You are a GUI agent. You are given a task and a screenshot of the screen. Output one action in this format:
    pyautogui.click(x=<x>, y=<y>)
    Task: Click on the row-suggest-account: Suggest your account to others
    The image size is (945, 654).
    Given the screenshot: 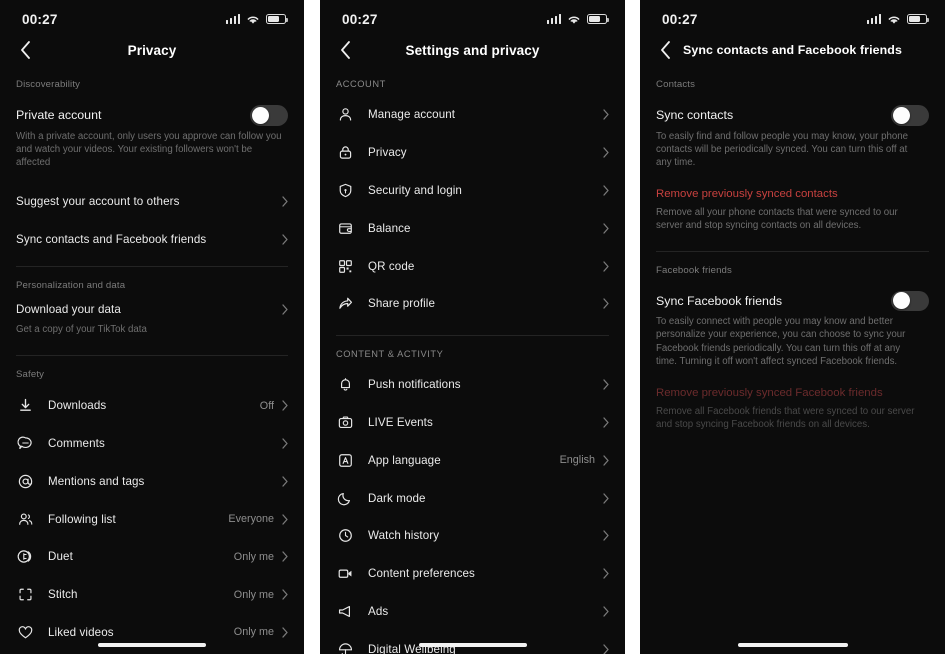 What is the action you would take?
    pyautogui.click(x=152, y=202)
    